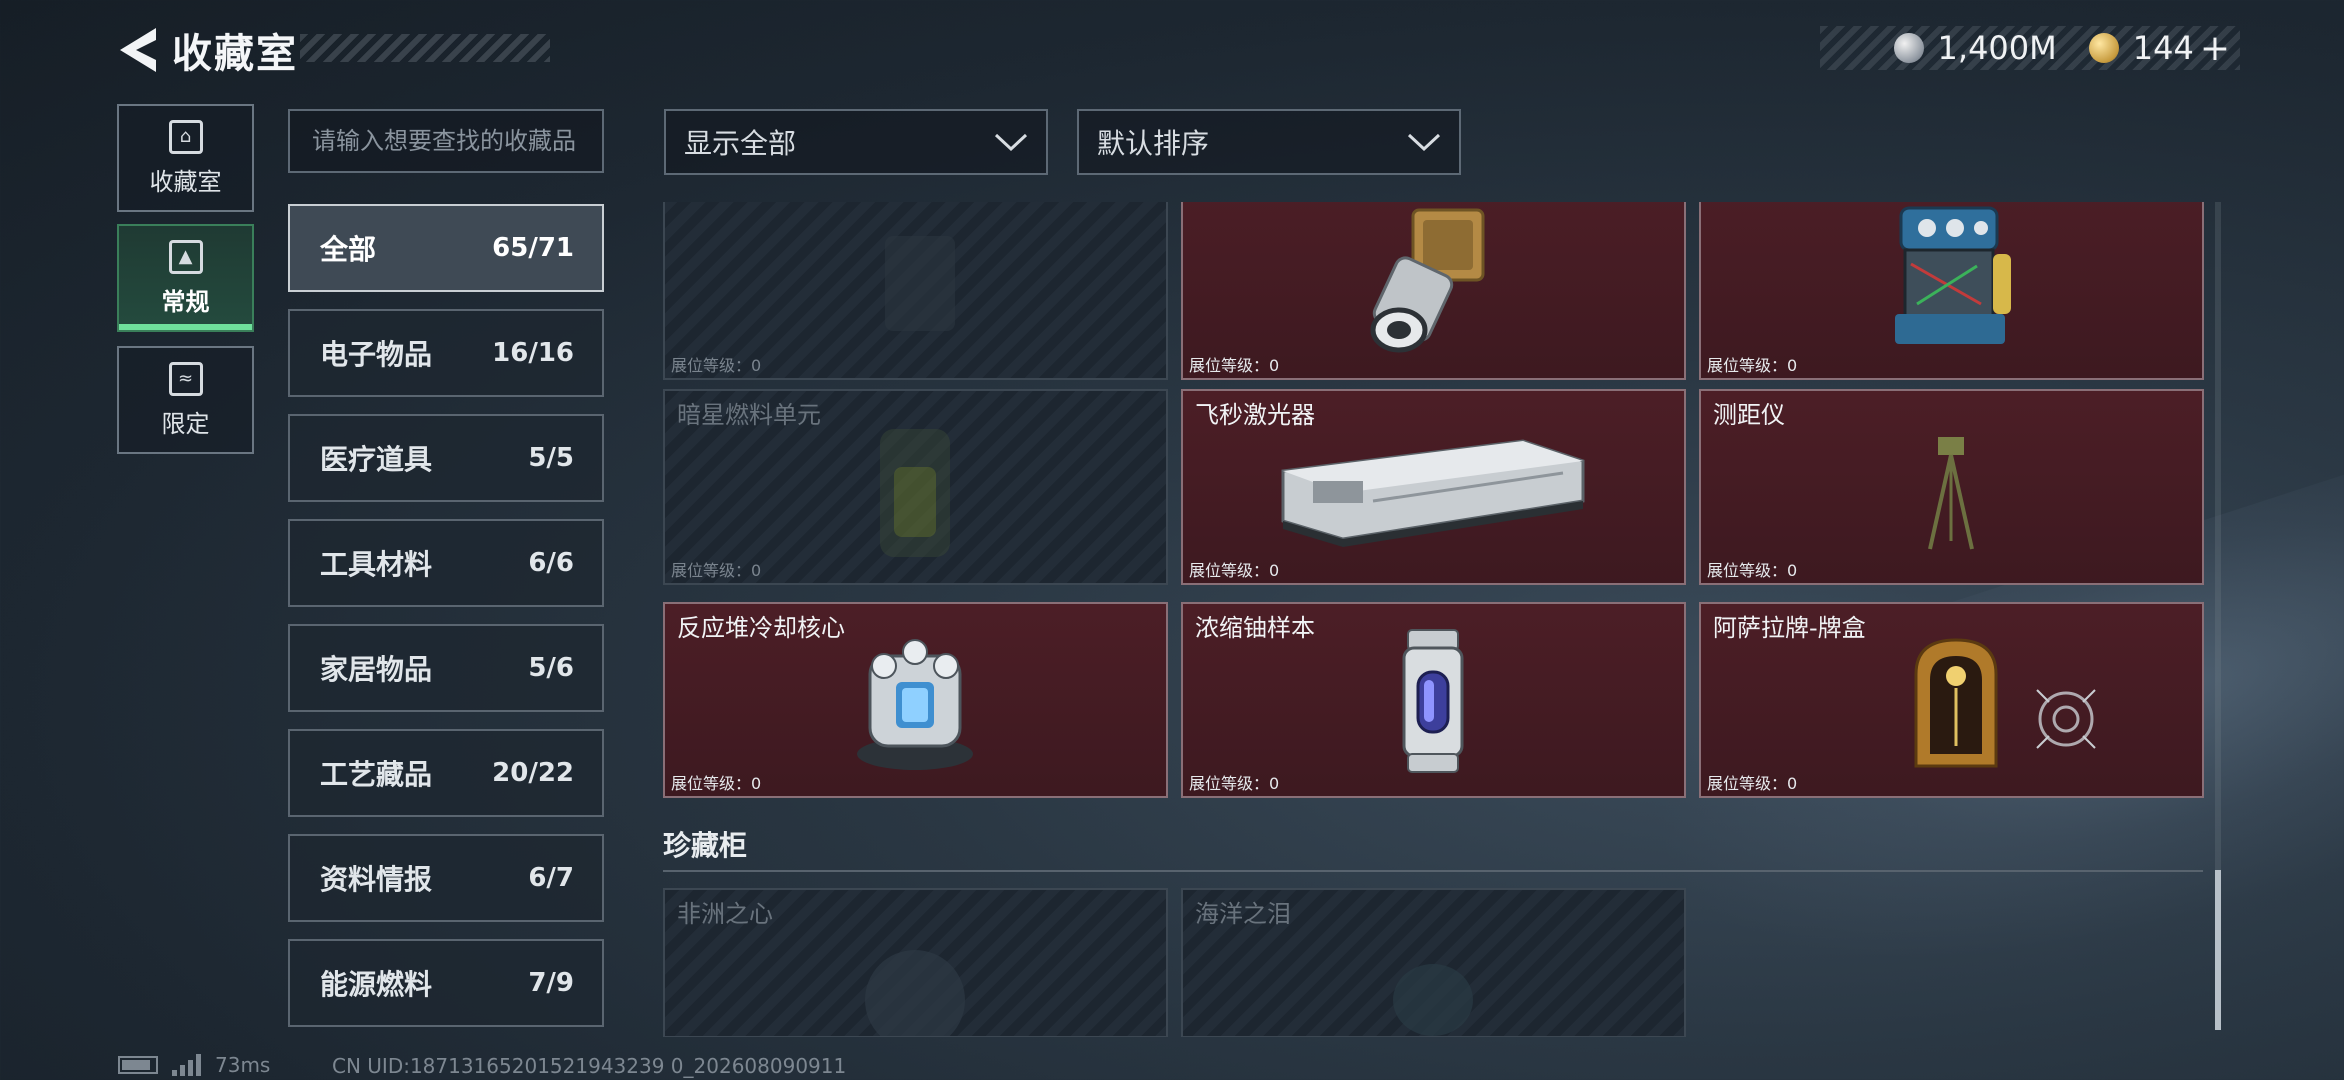 This screenshot has width=2344, height=1080. Describe the element at coordinates (1953, 275) in the screenshot. I see `machine-icon` at that location.